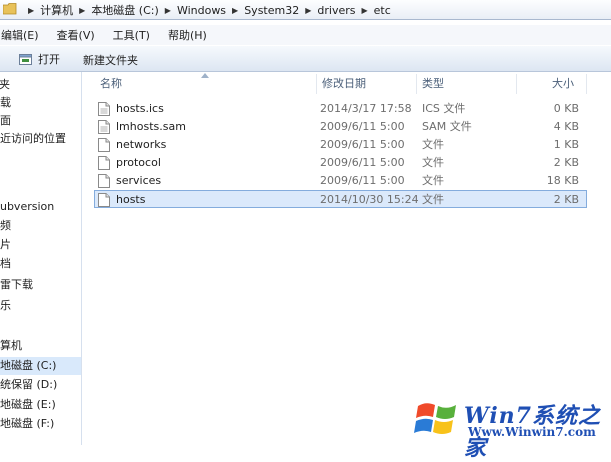 This screenshot has width=611, height=462. I want to click on file-name: networks, so click(141, 144).